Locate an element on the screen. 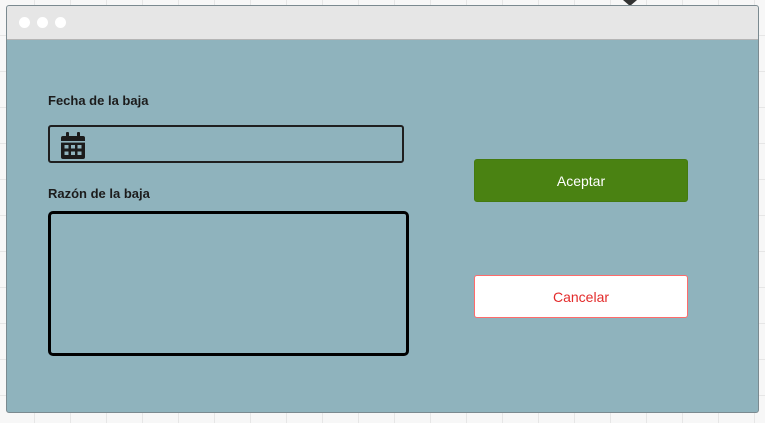  calendar-icon is located at coordinates (73, 146).